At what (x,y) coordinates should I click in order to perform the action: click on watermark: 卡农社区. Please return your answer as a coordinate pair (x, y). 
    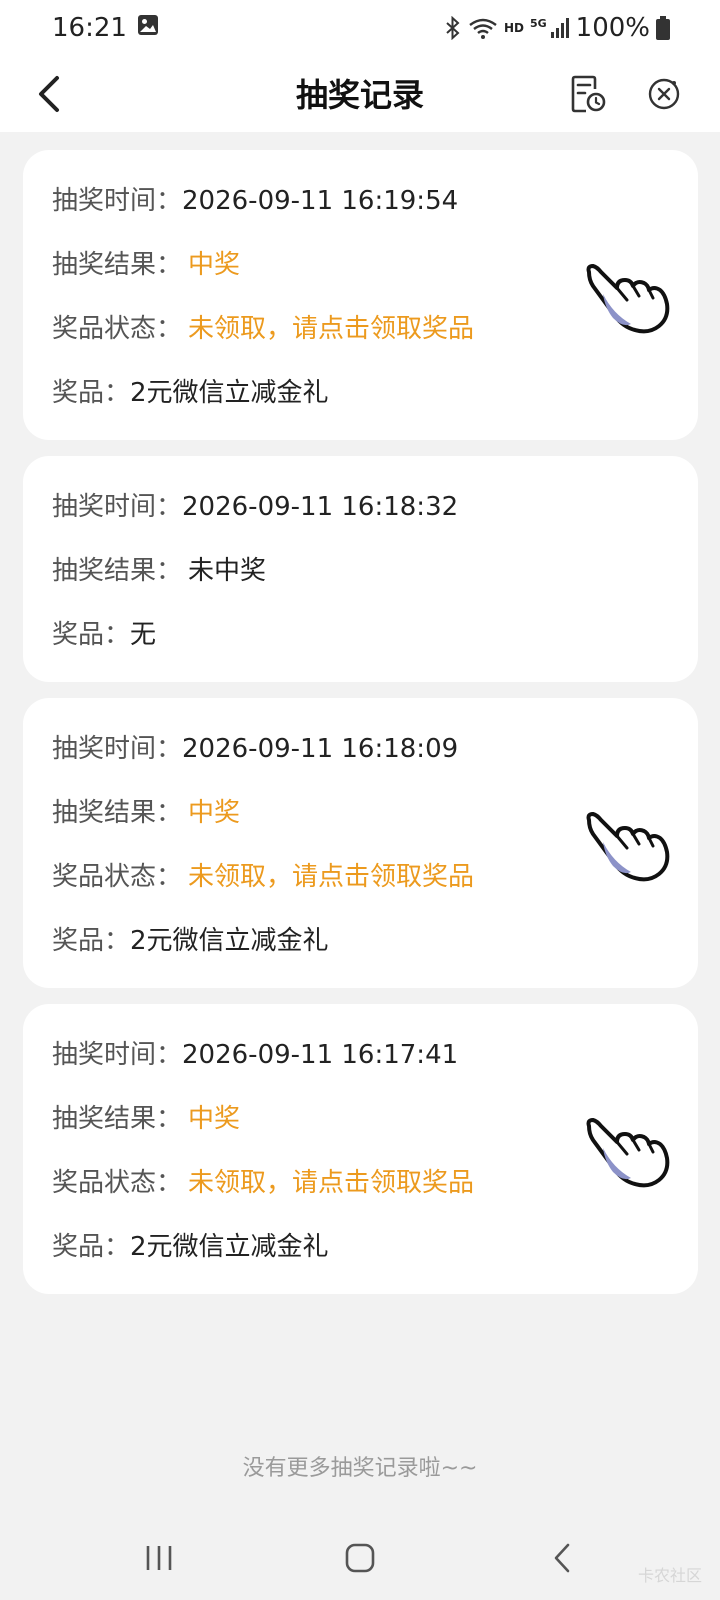
    Looking at the image, I should click on (669, 1575).